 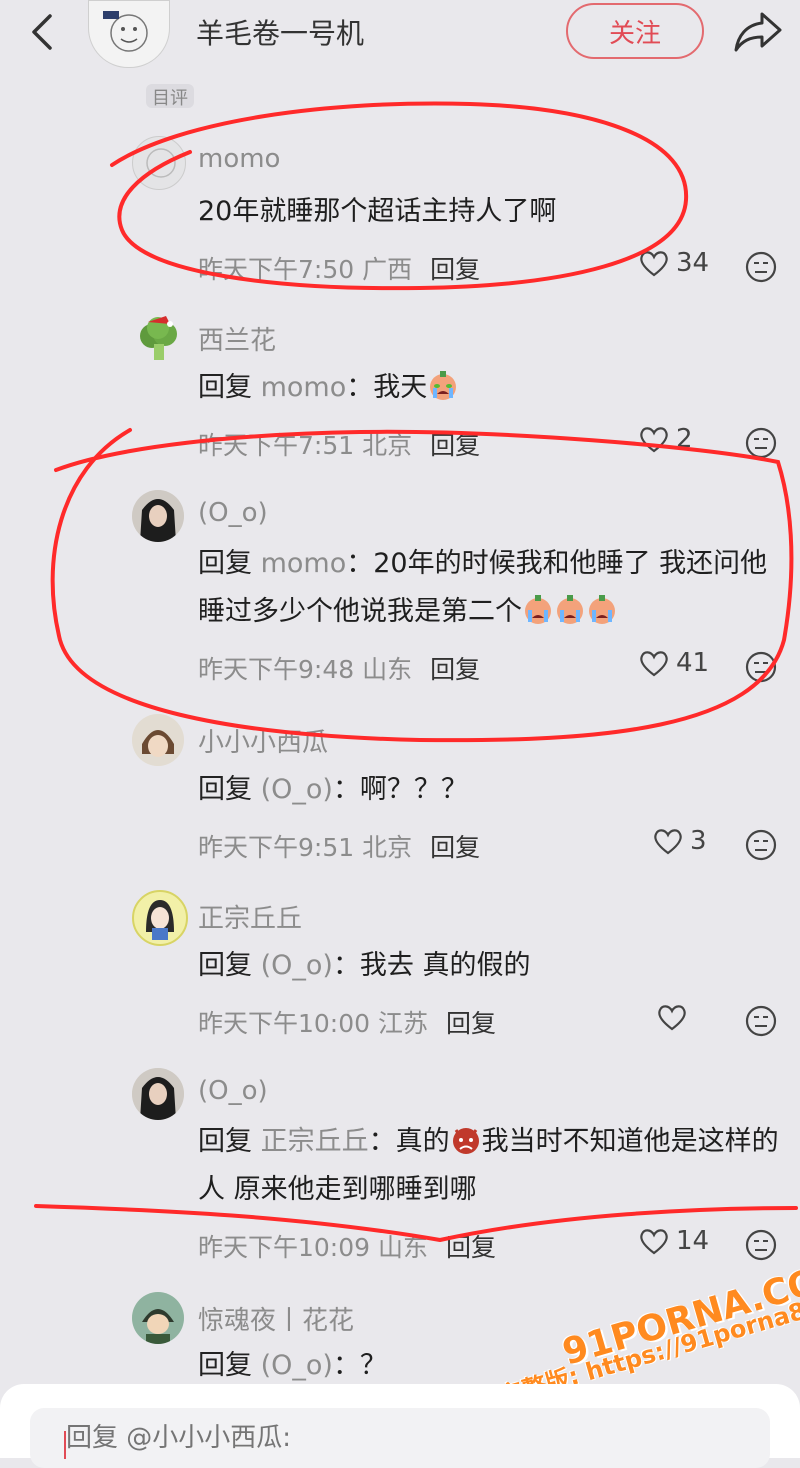 What do you see at coordinates (693, 1241) in the screenshot?
I see `like-count: 14` at bounding box center [693, 1241].